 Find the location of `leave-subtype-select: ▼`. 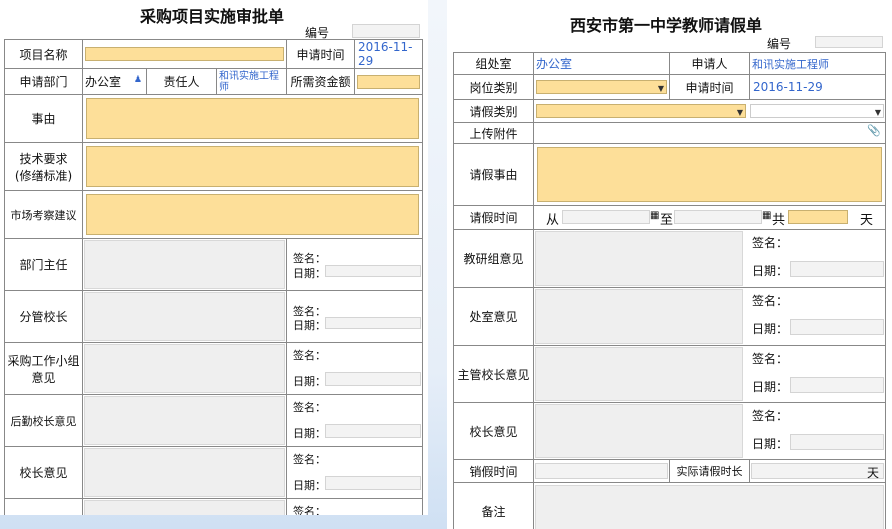

leave-subtype-select: ▼ is located at coordinates (817, 111).